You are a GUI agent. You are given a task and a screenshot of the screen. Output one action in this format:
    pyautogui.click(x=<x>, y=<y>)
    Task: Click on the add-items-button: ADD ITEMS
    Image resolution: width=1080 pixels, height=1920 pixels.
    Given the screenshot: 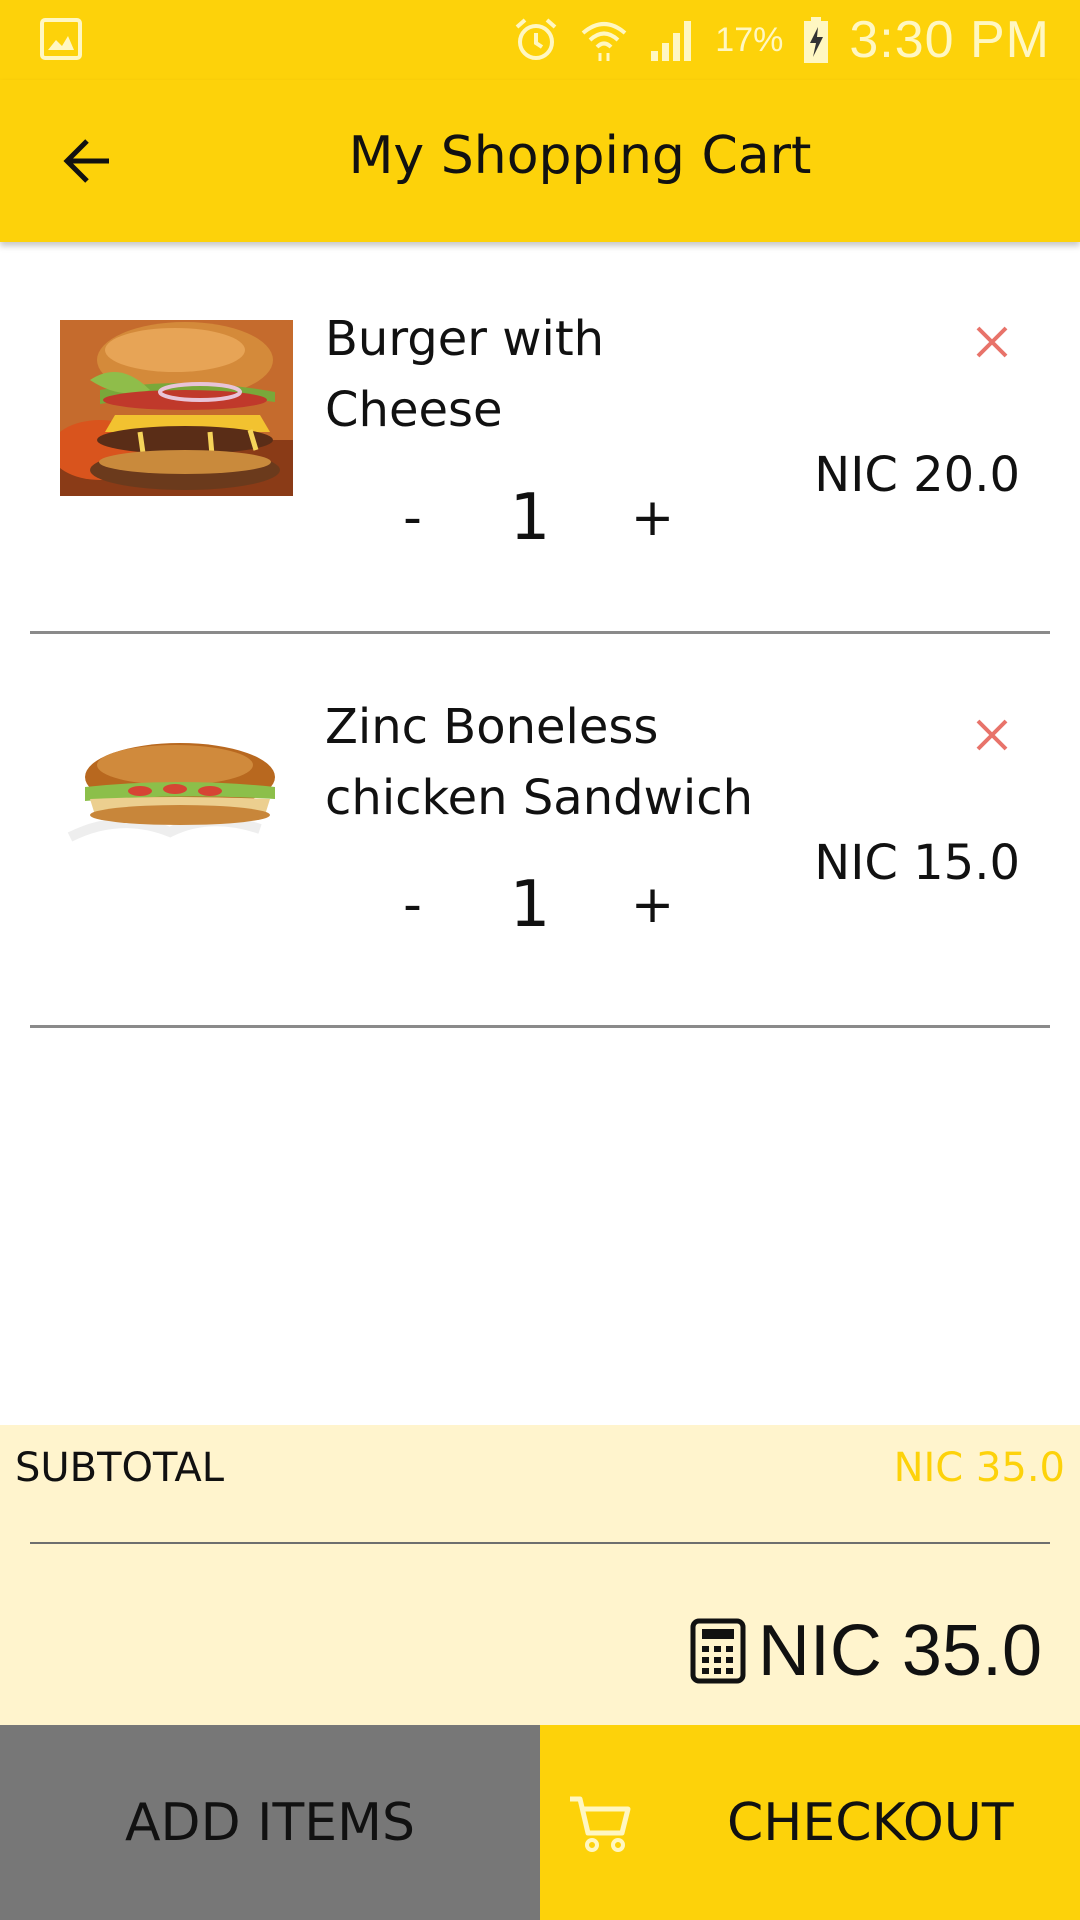 What is the action you would take?
    pyautogui.click(x=270, y=1822)
    